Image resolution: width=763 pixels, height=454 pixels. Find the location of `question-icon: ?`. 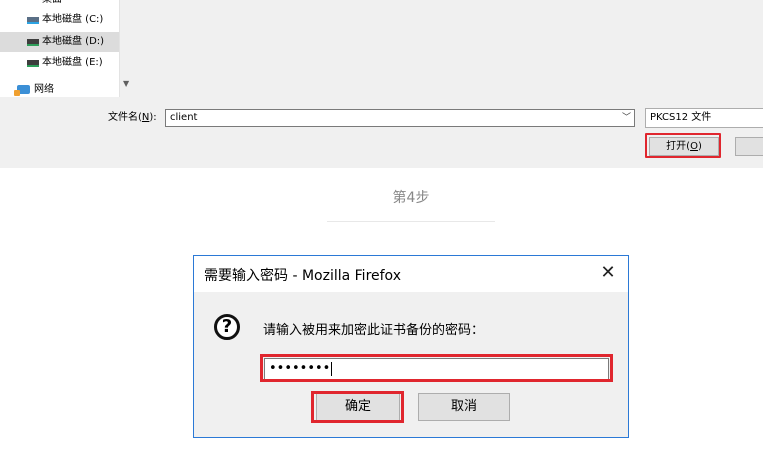

question-icon: ? is located at coordinates (227, 327).